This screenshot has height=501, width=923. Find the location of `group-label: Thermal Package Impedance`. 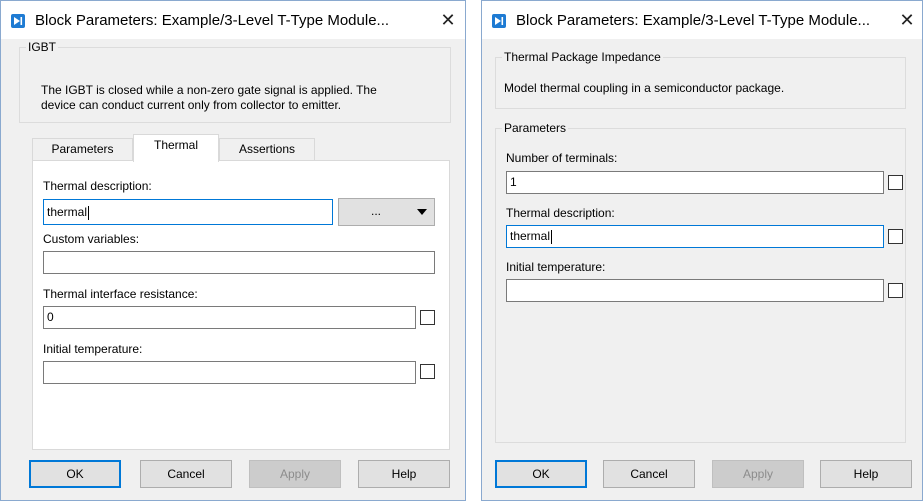

group-label: Thermal Package Impedance is located at coordinates (582, 57).